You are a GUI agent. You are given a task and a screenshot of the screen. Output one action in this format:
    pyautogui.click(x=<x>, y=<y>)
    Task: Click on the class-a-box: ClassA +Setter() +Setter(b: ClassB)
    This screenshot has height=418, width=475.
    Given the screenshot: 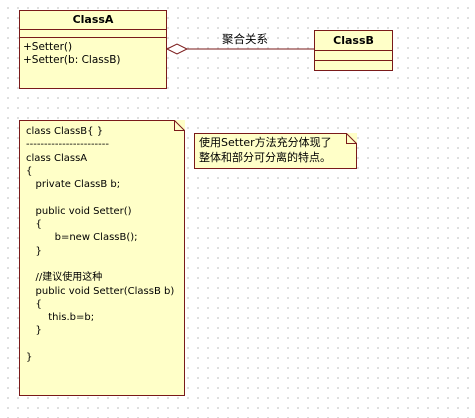 What is the action you would take?
    pyautogui.click(x=93, y=49)
    